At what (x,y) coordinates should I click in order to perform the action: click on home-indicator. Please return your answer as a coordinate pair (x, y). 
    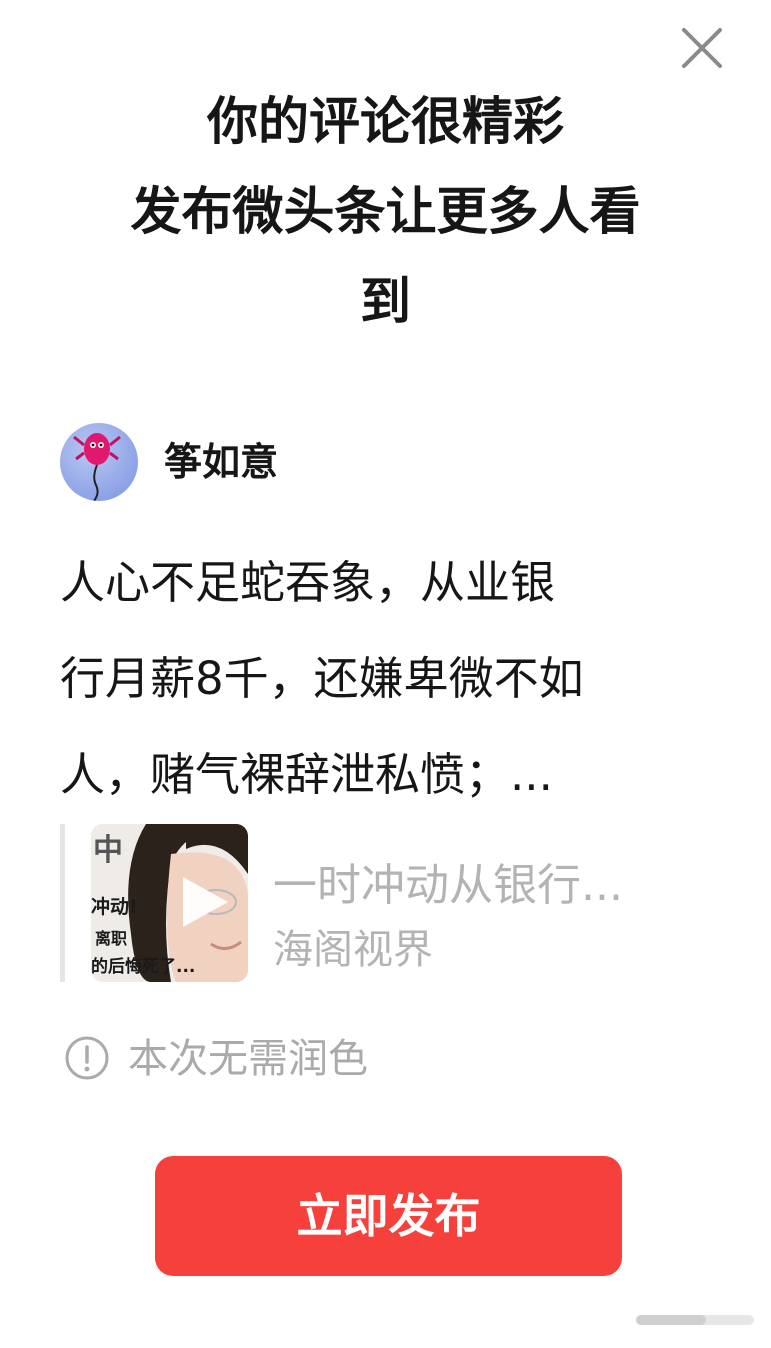
    Looking at the image, I should click on (695, 1320).